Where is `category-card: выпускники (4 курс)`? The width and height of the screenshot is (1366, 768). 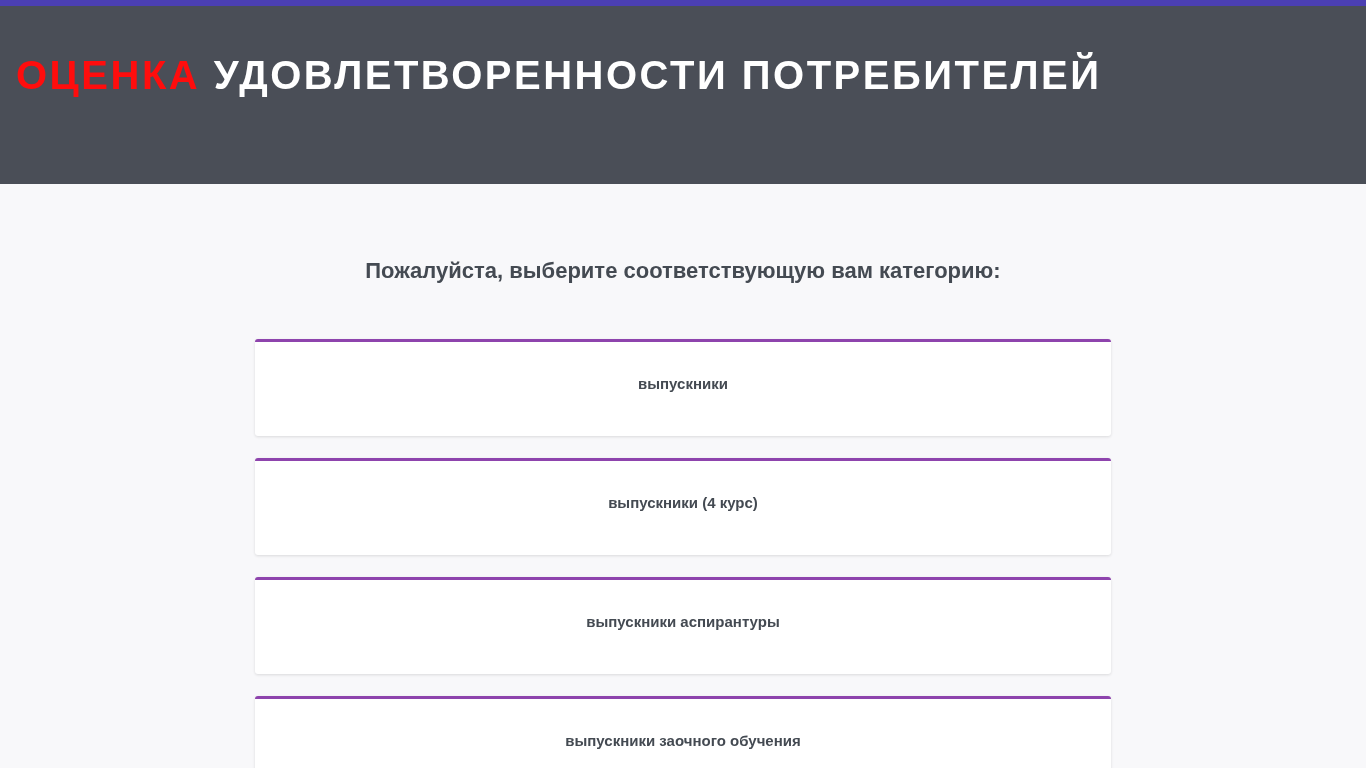
category-card: выпускники (4 курс) is located at coordinates (683, 506).